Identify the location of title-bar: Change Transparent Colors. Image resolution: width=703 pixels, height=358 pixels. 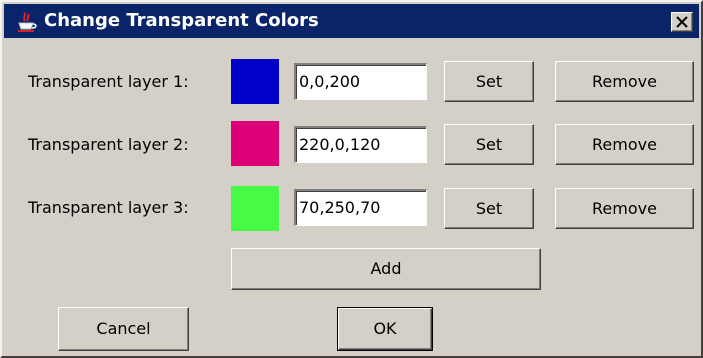
(351, 21).